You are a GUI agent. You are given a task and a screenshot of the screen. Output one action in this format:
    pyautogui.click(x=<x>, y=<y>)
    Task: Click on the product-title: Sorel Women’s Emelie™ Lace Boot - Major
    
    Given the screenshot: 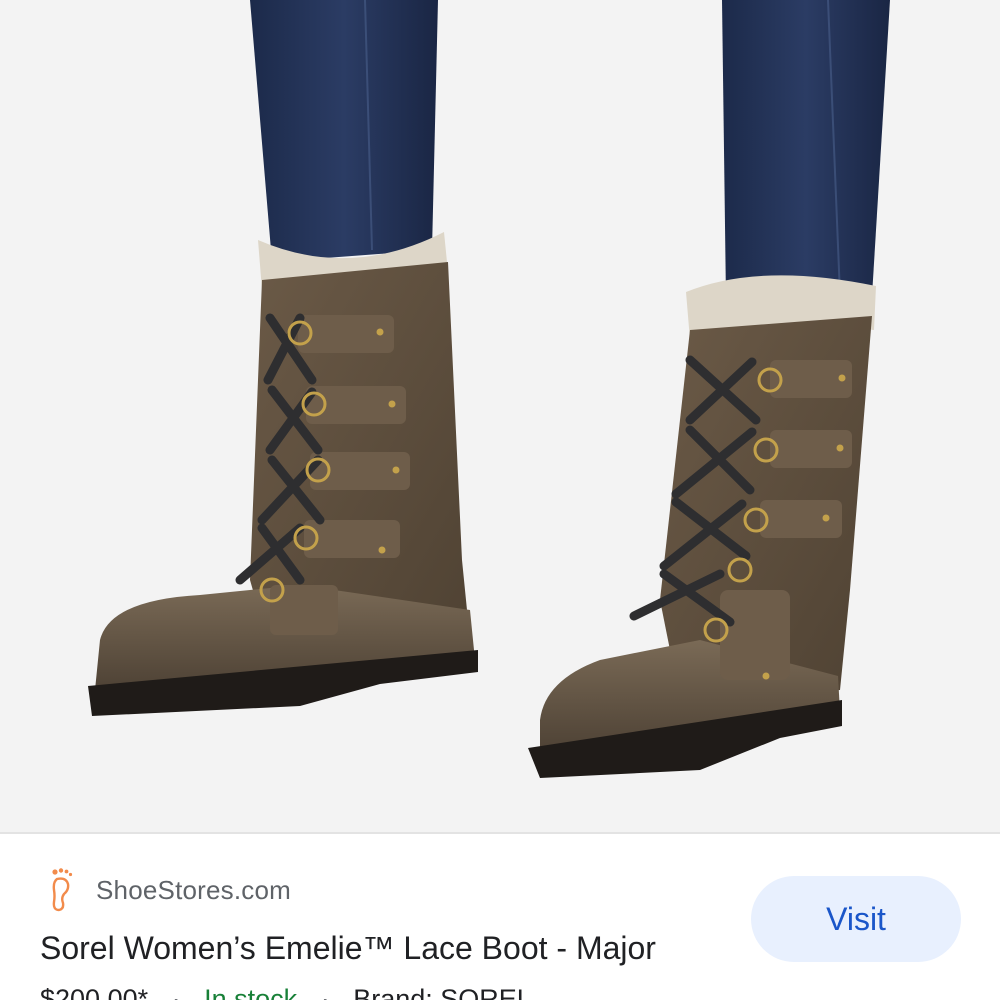 What is the action you would take?
    pyautogui.click(x=348, y=948)
    